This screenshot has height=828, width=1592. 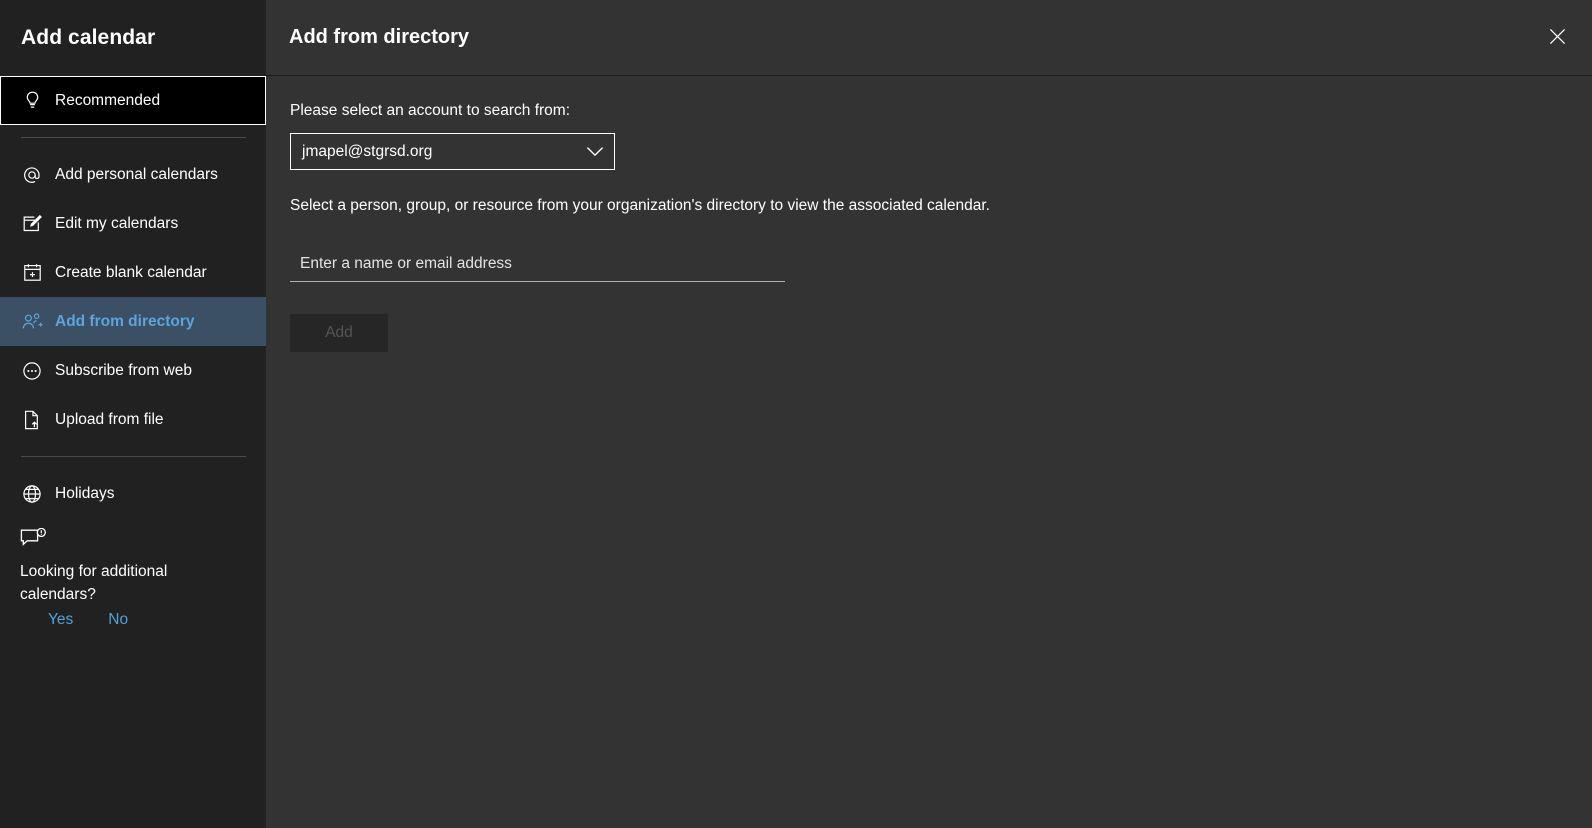 I want to click on close-button, so click(x=1557, y=39).